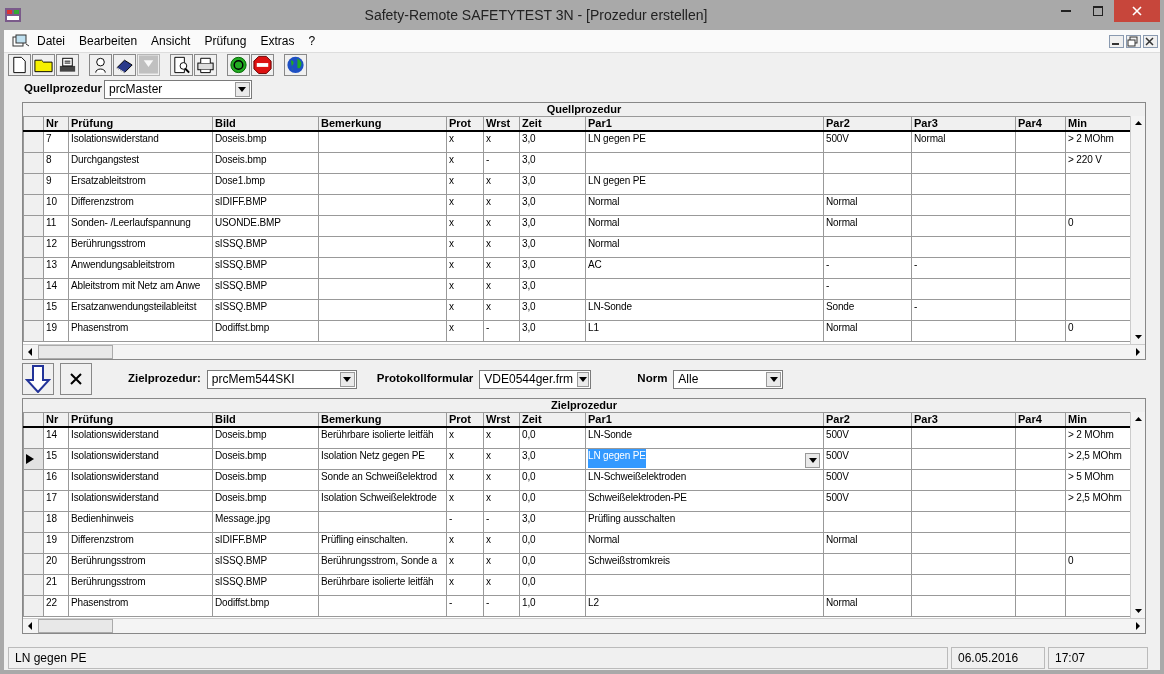 The image size is (1164, 674). What do you see at coordinates (171, 41) in the screenshot?
I see `menu-item: Ansicht` at bounding box center [171, 41].